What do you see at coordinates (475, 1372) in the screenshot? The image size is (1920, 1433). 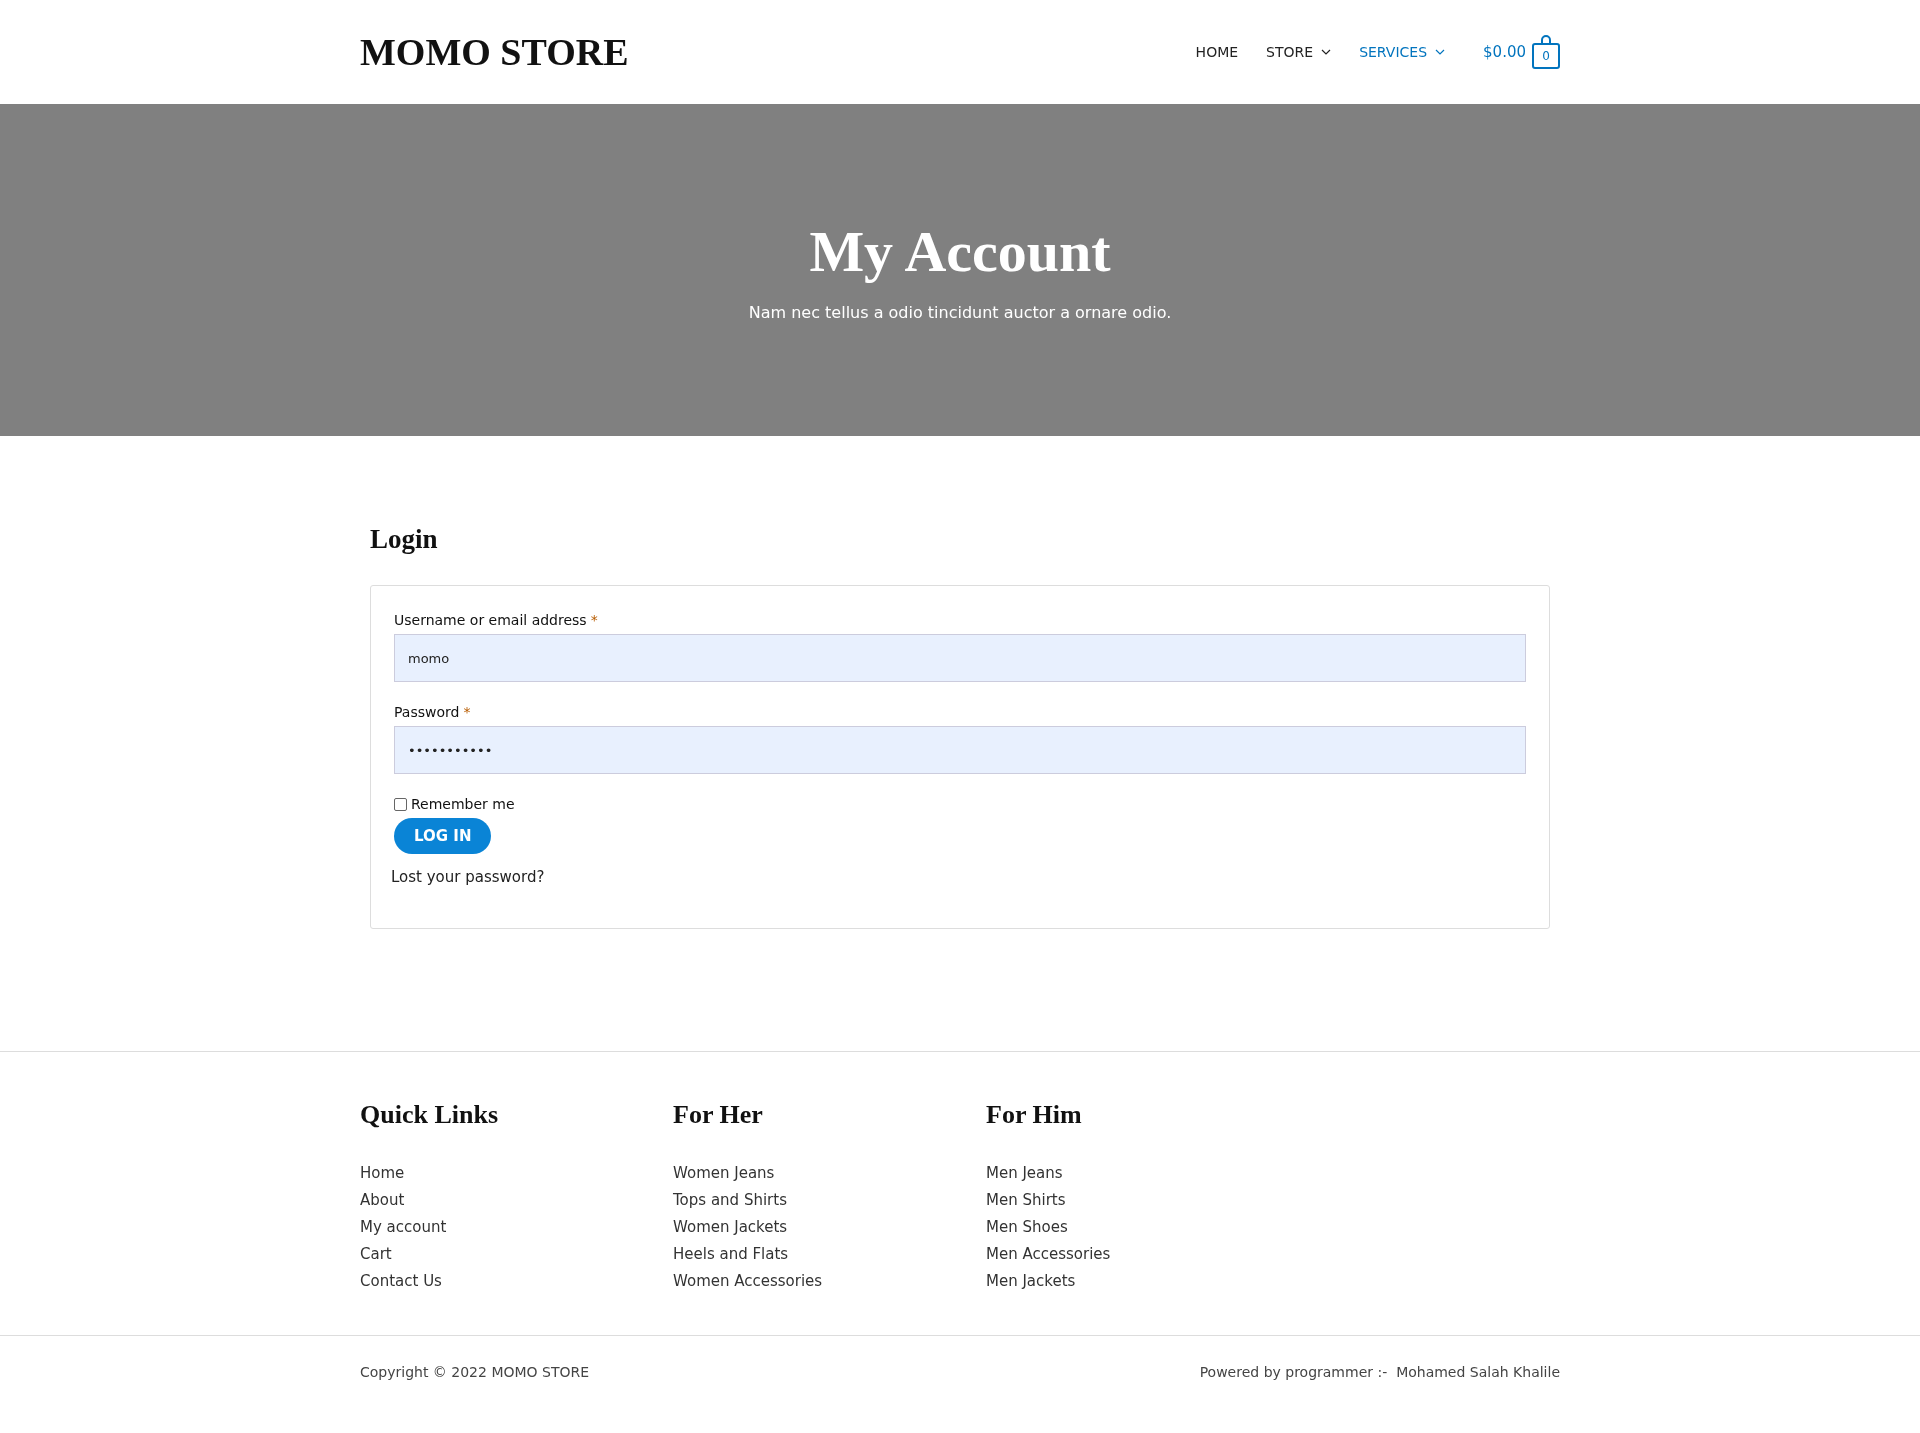 I see `copyright-text: Copyright © 2022 MOMO STORE` at bounding box center [475, 1372].